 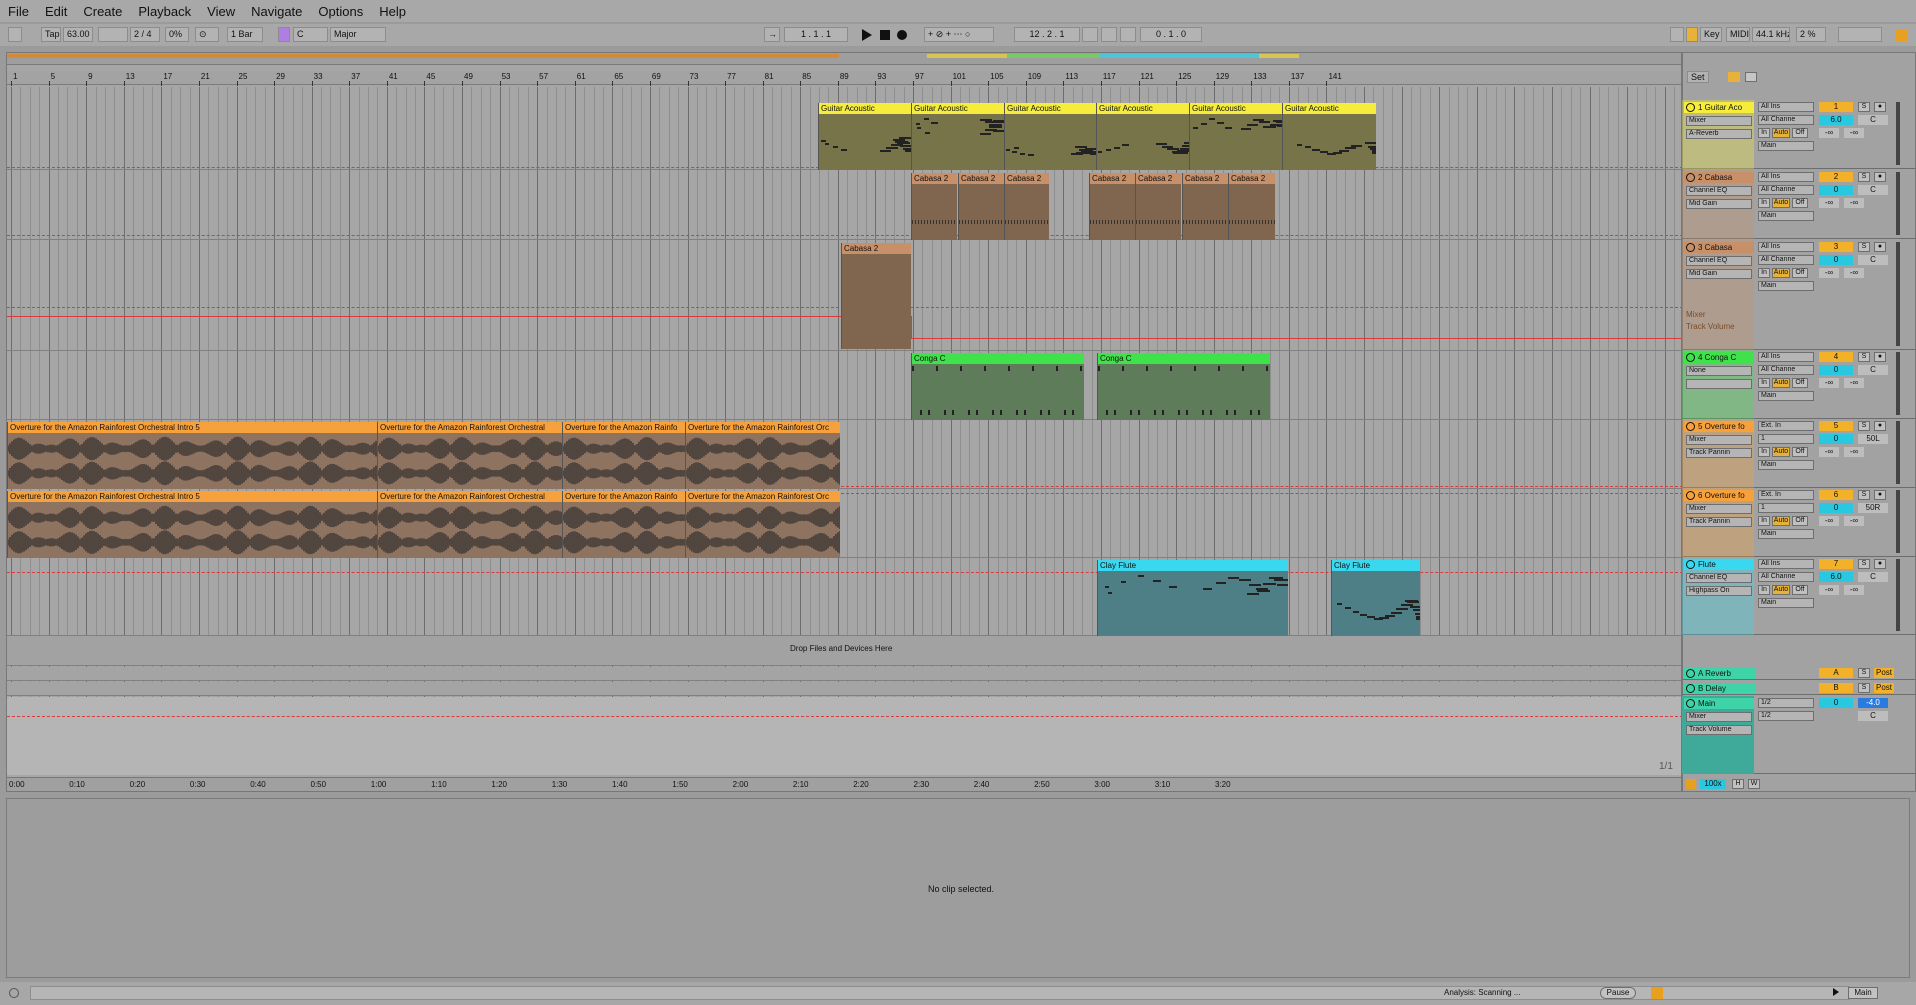 I want to click on clip-overture: Overture for the Amazon Rainforest Orc, so click(x=762, y=455).